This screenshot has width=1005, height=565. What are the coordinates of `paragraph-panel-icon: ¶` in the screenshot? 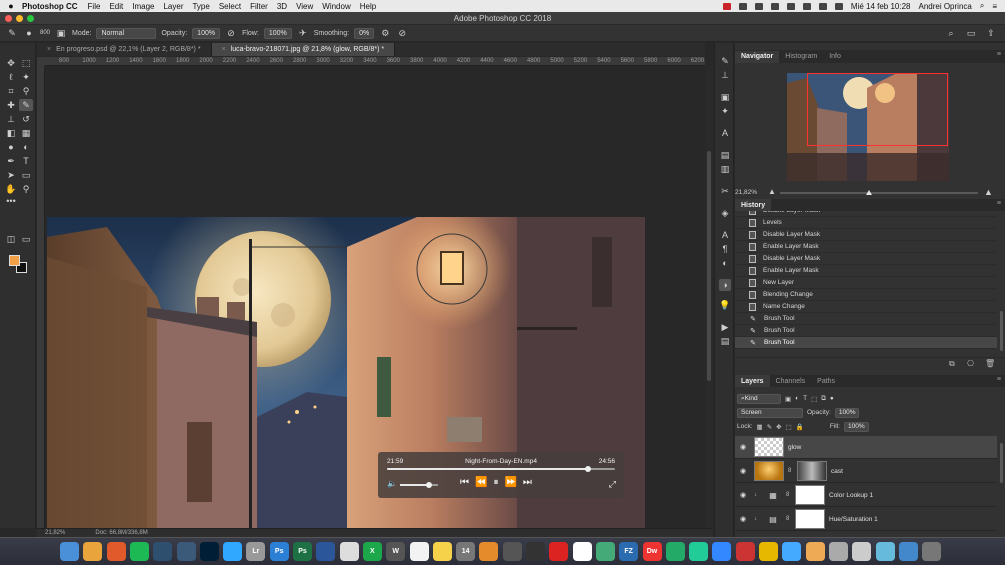 It's located at (725, 249).